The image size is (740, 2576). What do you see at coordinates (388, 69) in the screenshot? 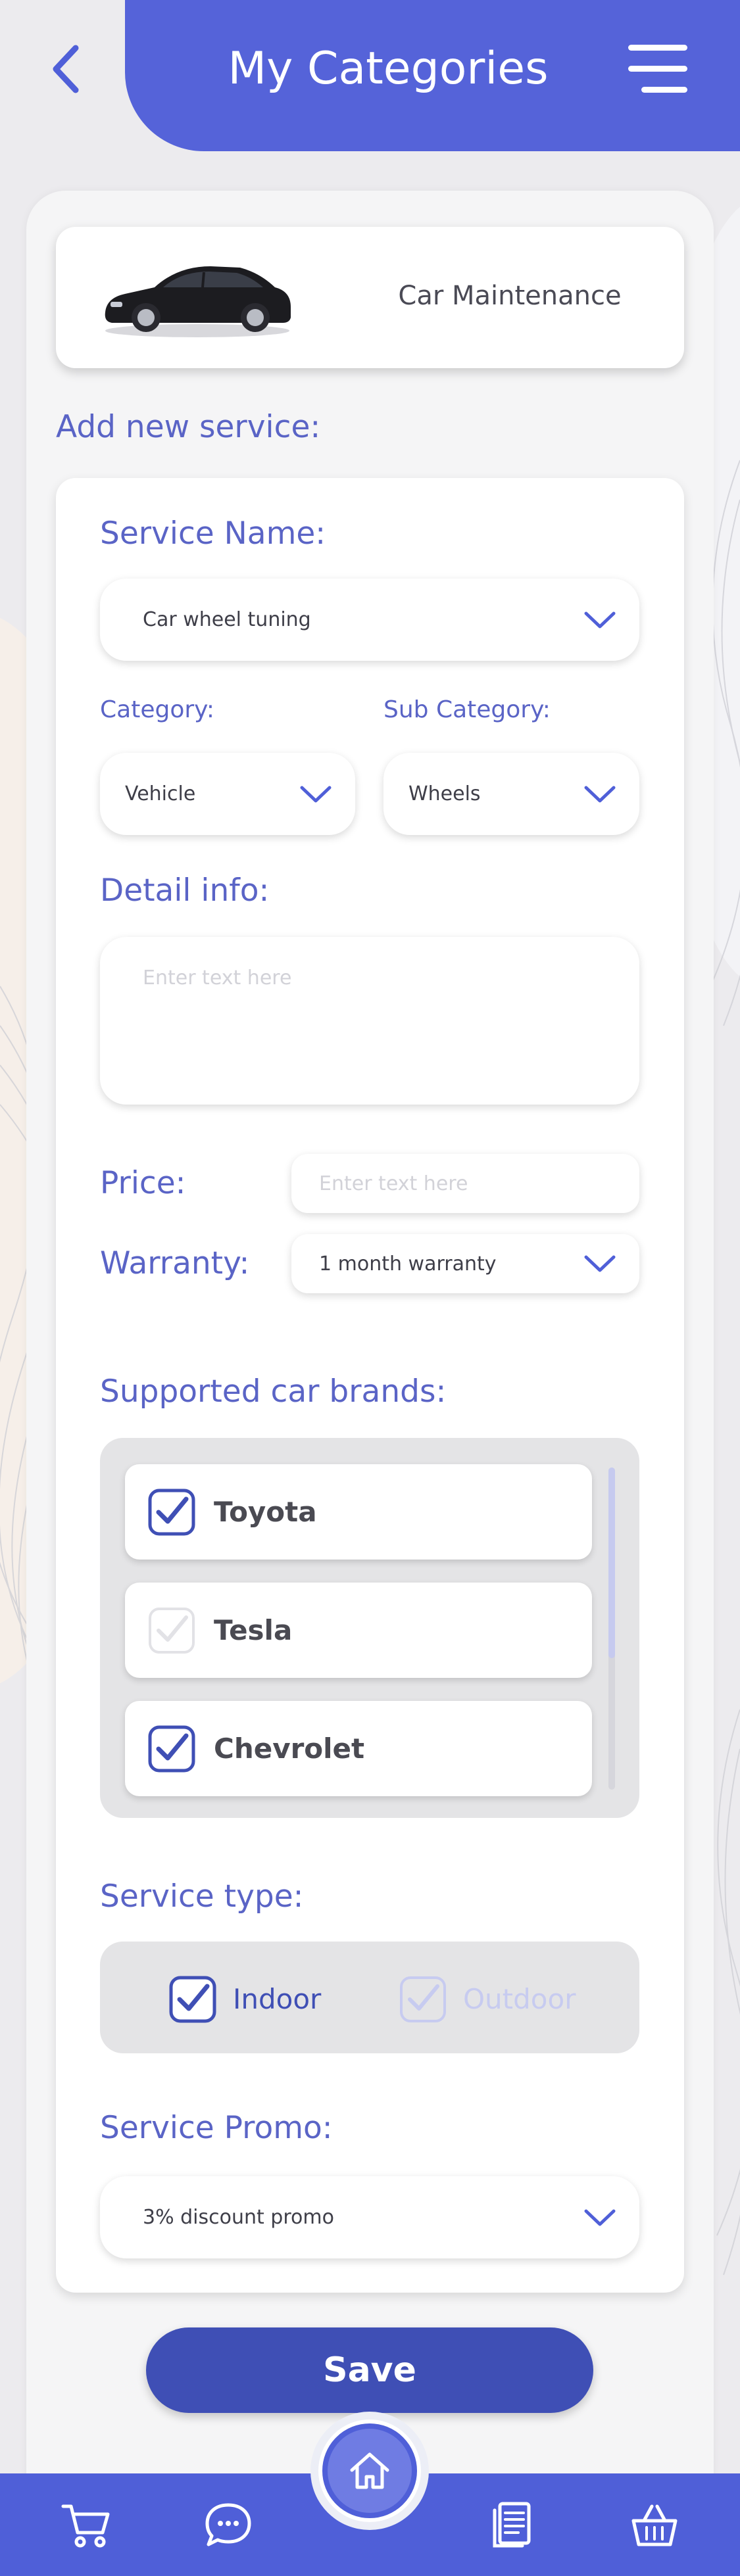
I see `page-title: My Categories` at bounding box center [388, 69].